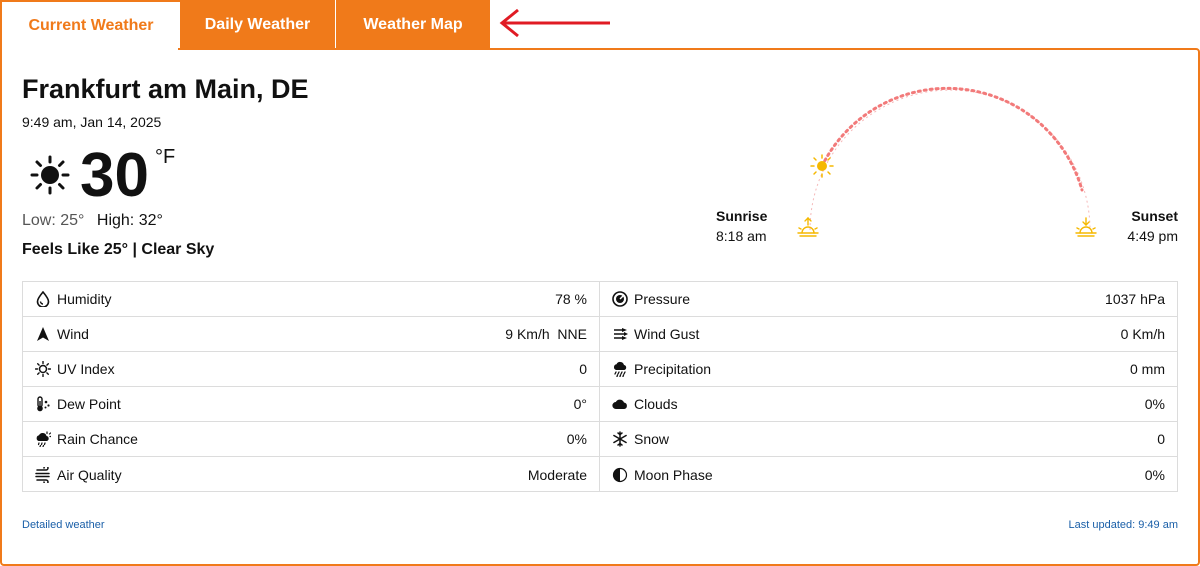  I want to click on feels-like-summary: Feels Like 25° | Clear Sky, so click(118, 249).